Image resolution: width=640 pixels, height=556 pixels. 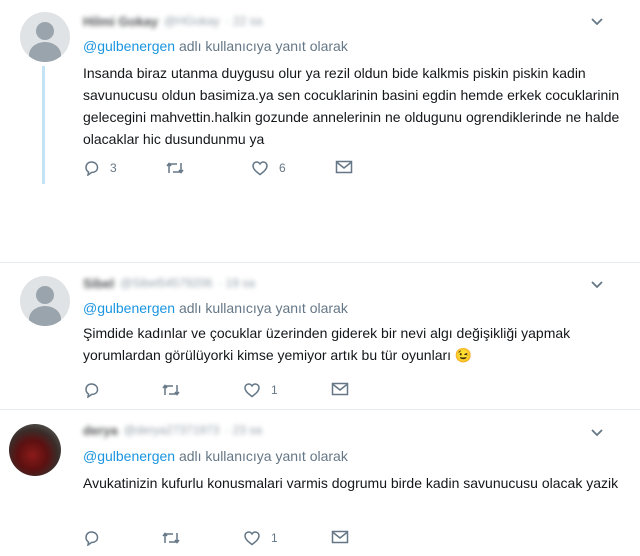 What do you see at coordinates (43, 125) in the screenshot?
I see `thread-line` at bounding box center [43, 125].